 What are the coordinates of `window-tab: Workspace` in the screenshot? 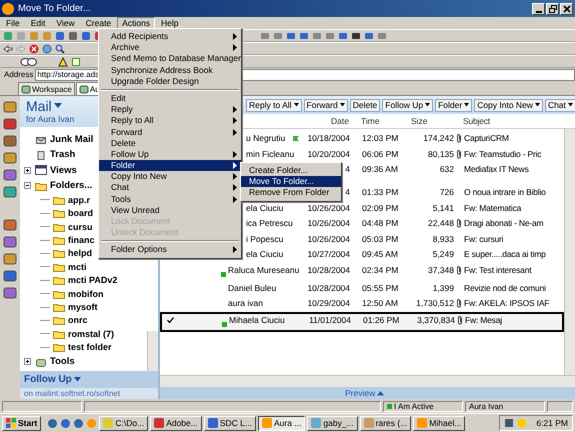 It's located at (46, 88).